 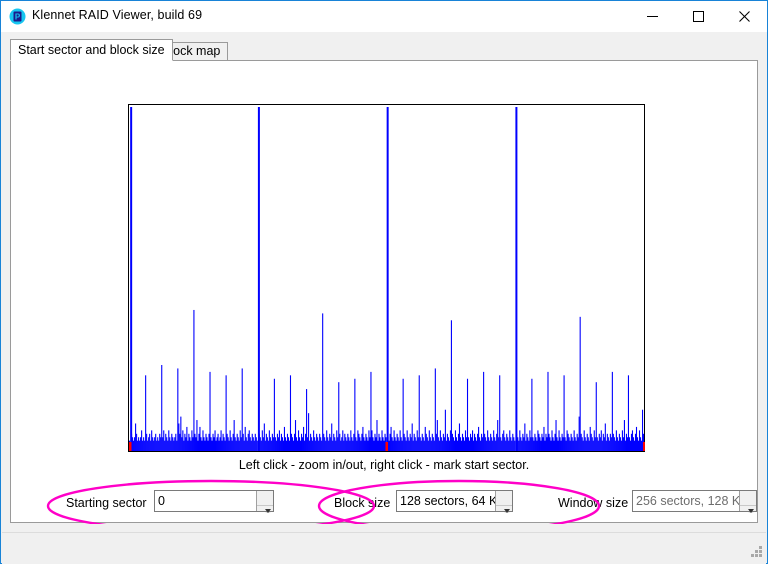 I want to click on window-size-stepper: 256 sectors, 128 KB, so click(x=694, y=508).